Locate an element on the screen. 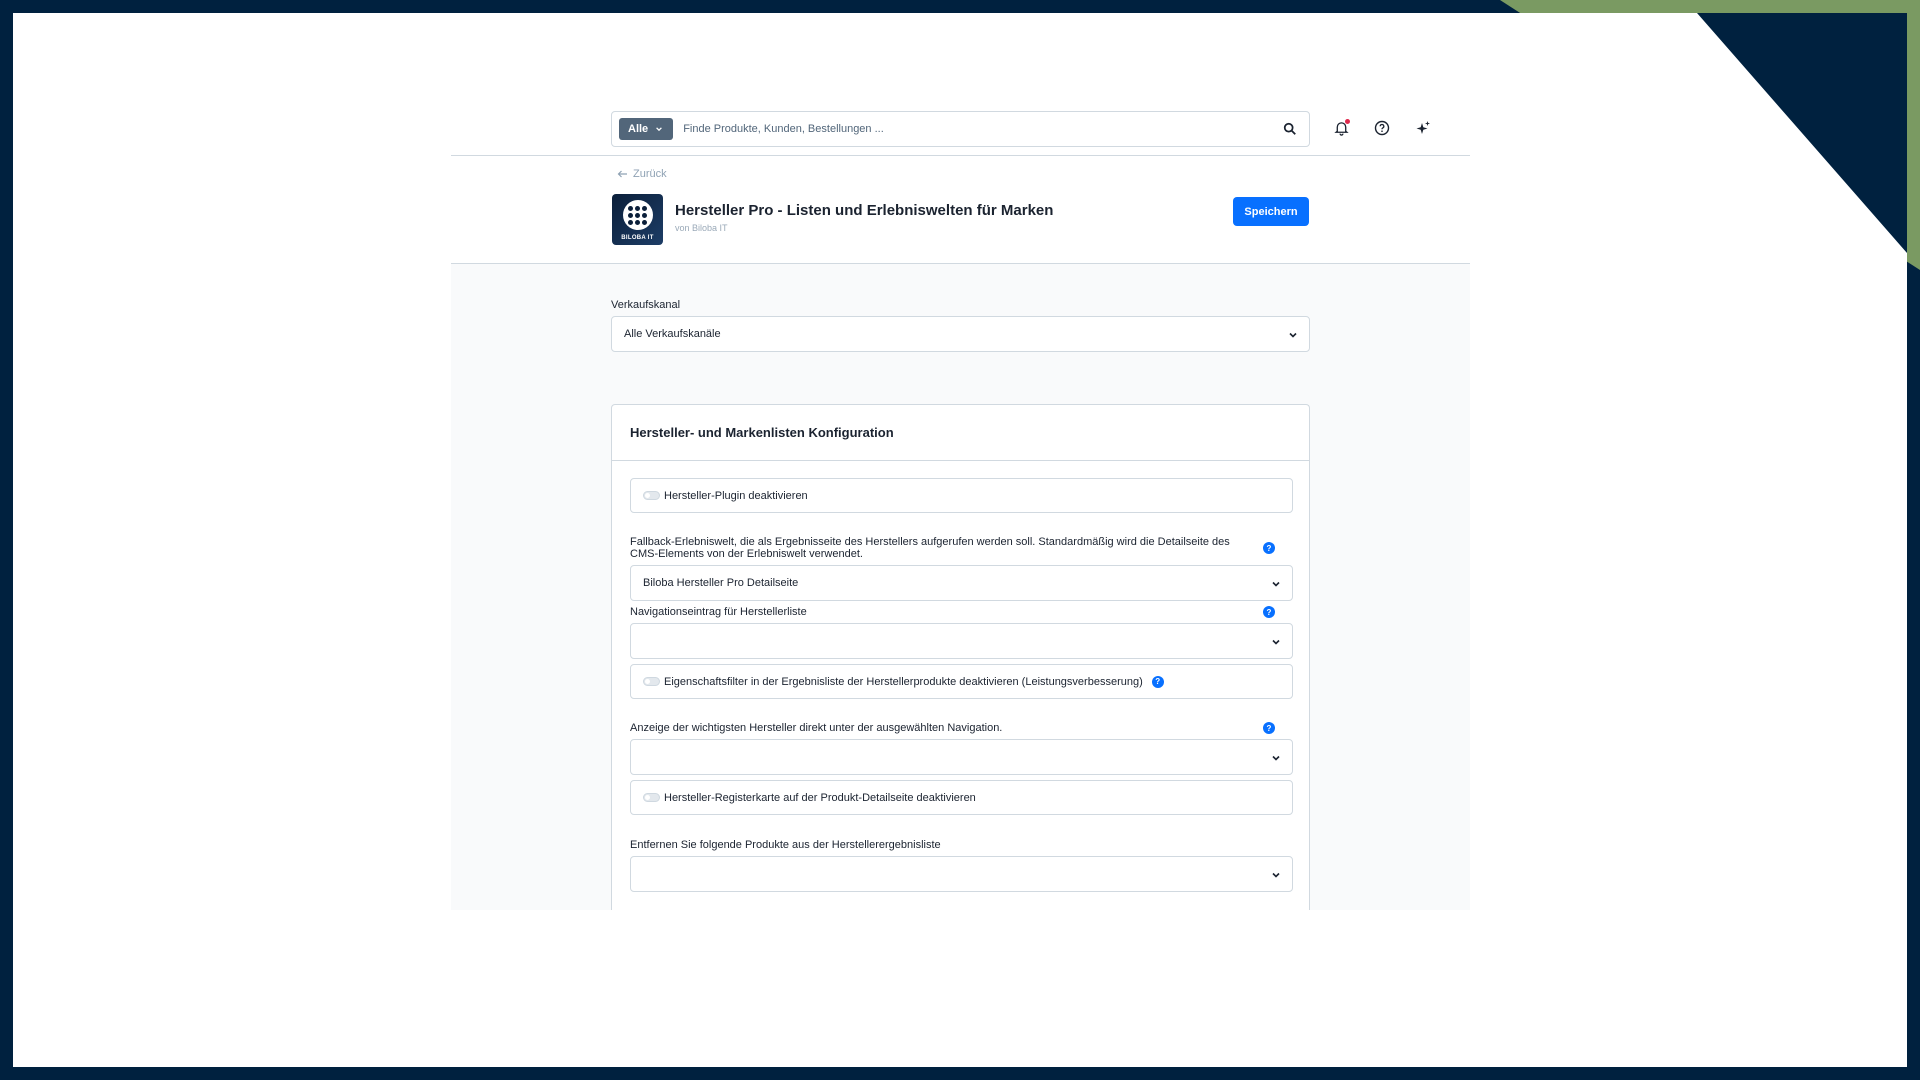  back-link: Zurück is located at coordinates (642, 174).